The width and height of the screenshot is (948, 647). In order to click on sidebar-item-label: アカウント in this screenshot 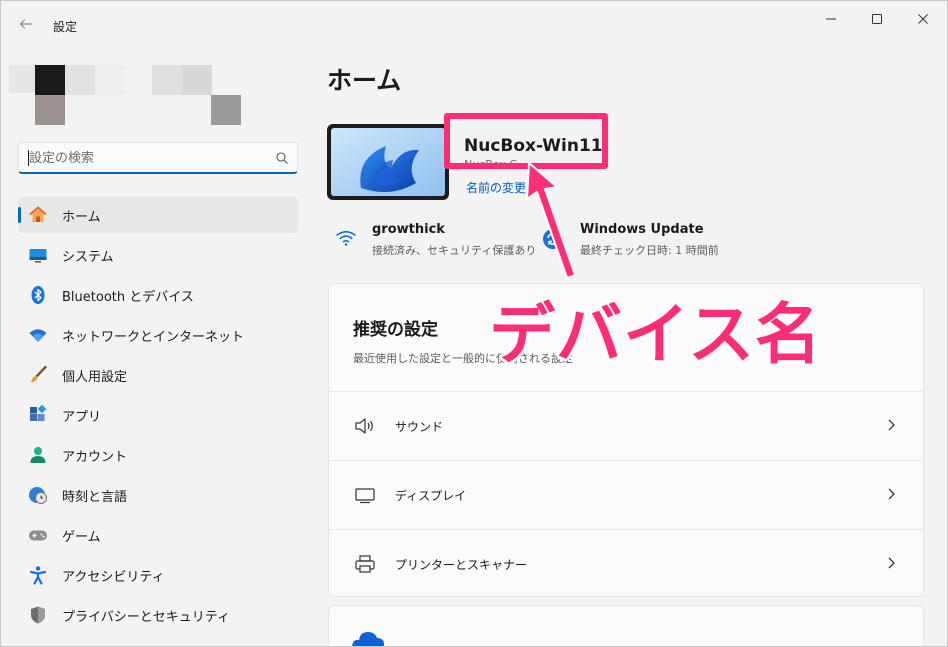, I will do `click(95, 457)`.